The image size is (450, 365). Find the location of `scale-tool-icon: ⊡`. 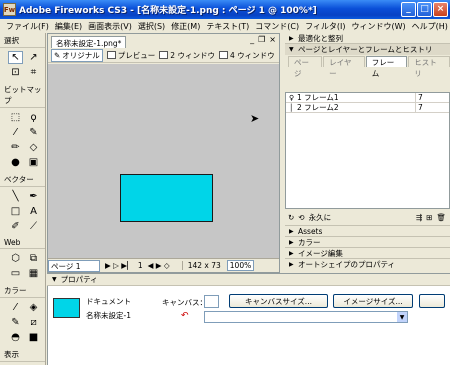

scale-tool-icon: ⊡ is located at coordinates (15, 72).